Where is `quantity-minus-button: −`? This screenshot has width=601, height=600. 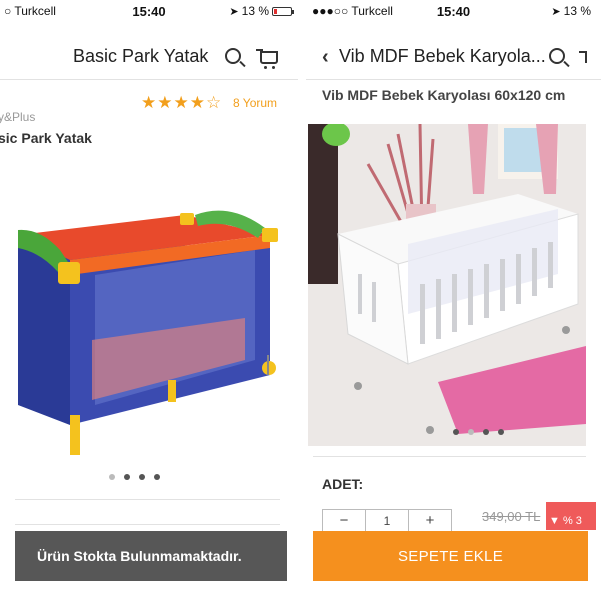 quantity-minus-button: − is located at coordinates (344, 520).